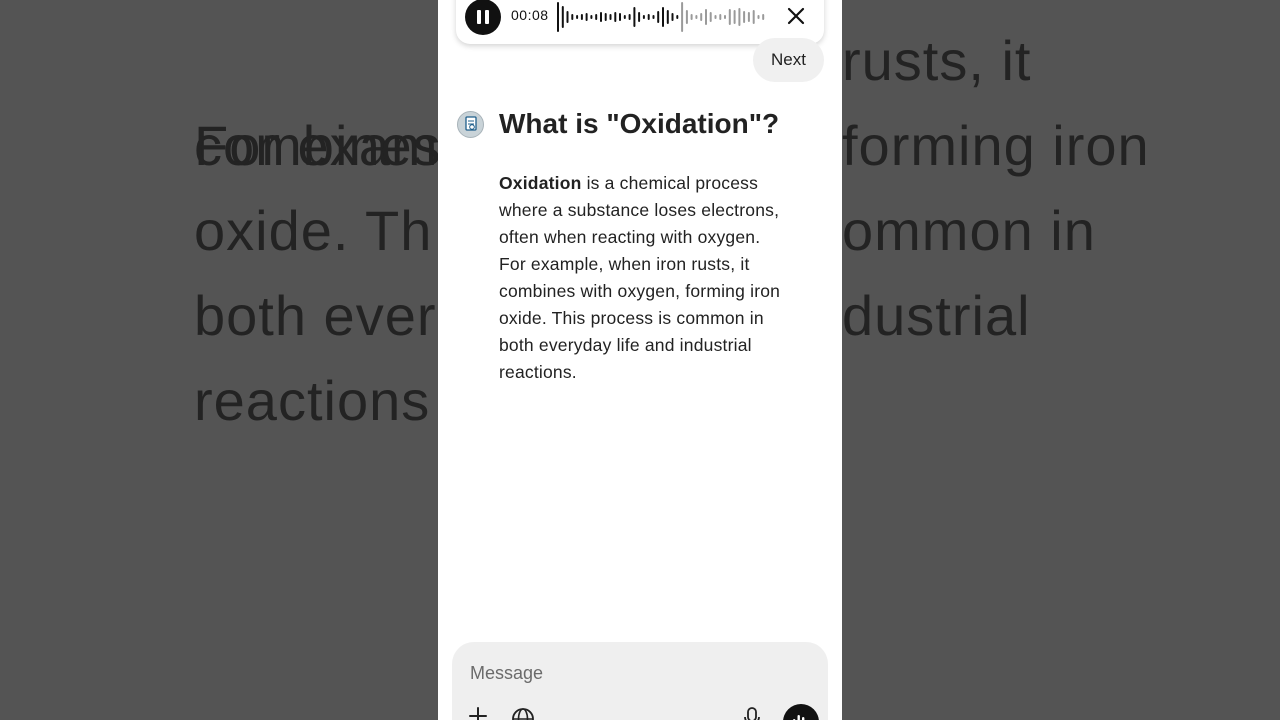 The image size is (1280, 720). Describe the element at coordinates (318, 145) in the screenshot. I see `bg-line: combines` at that location.